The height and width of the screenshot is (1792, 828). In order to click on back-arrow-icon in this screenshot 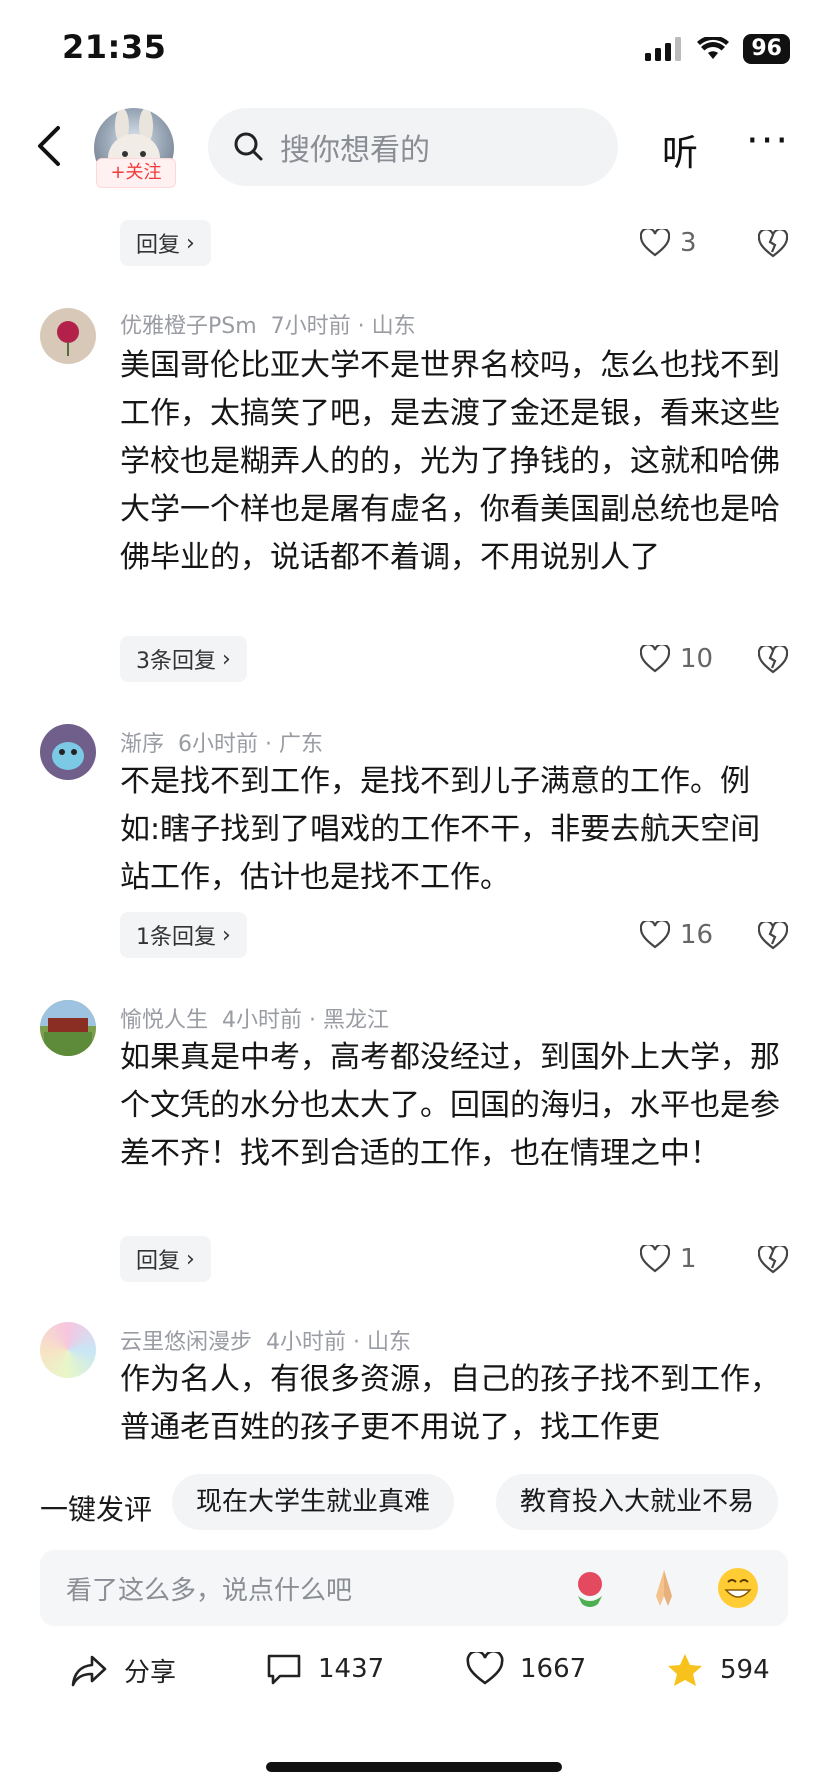, I will do `click(50, 146)`.